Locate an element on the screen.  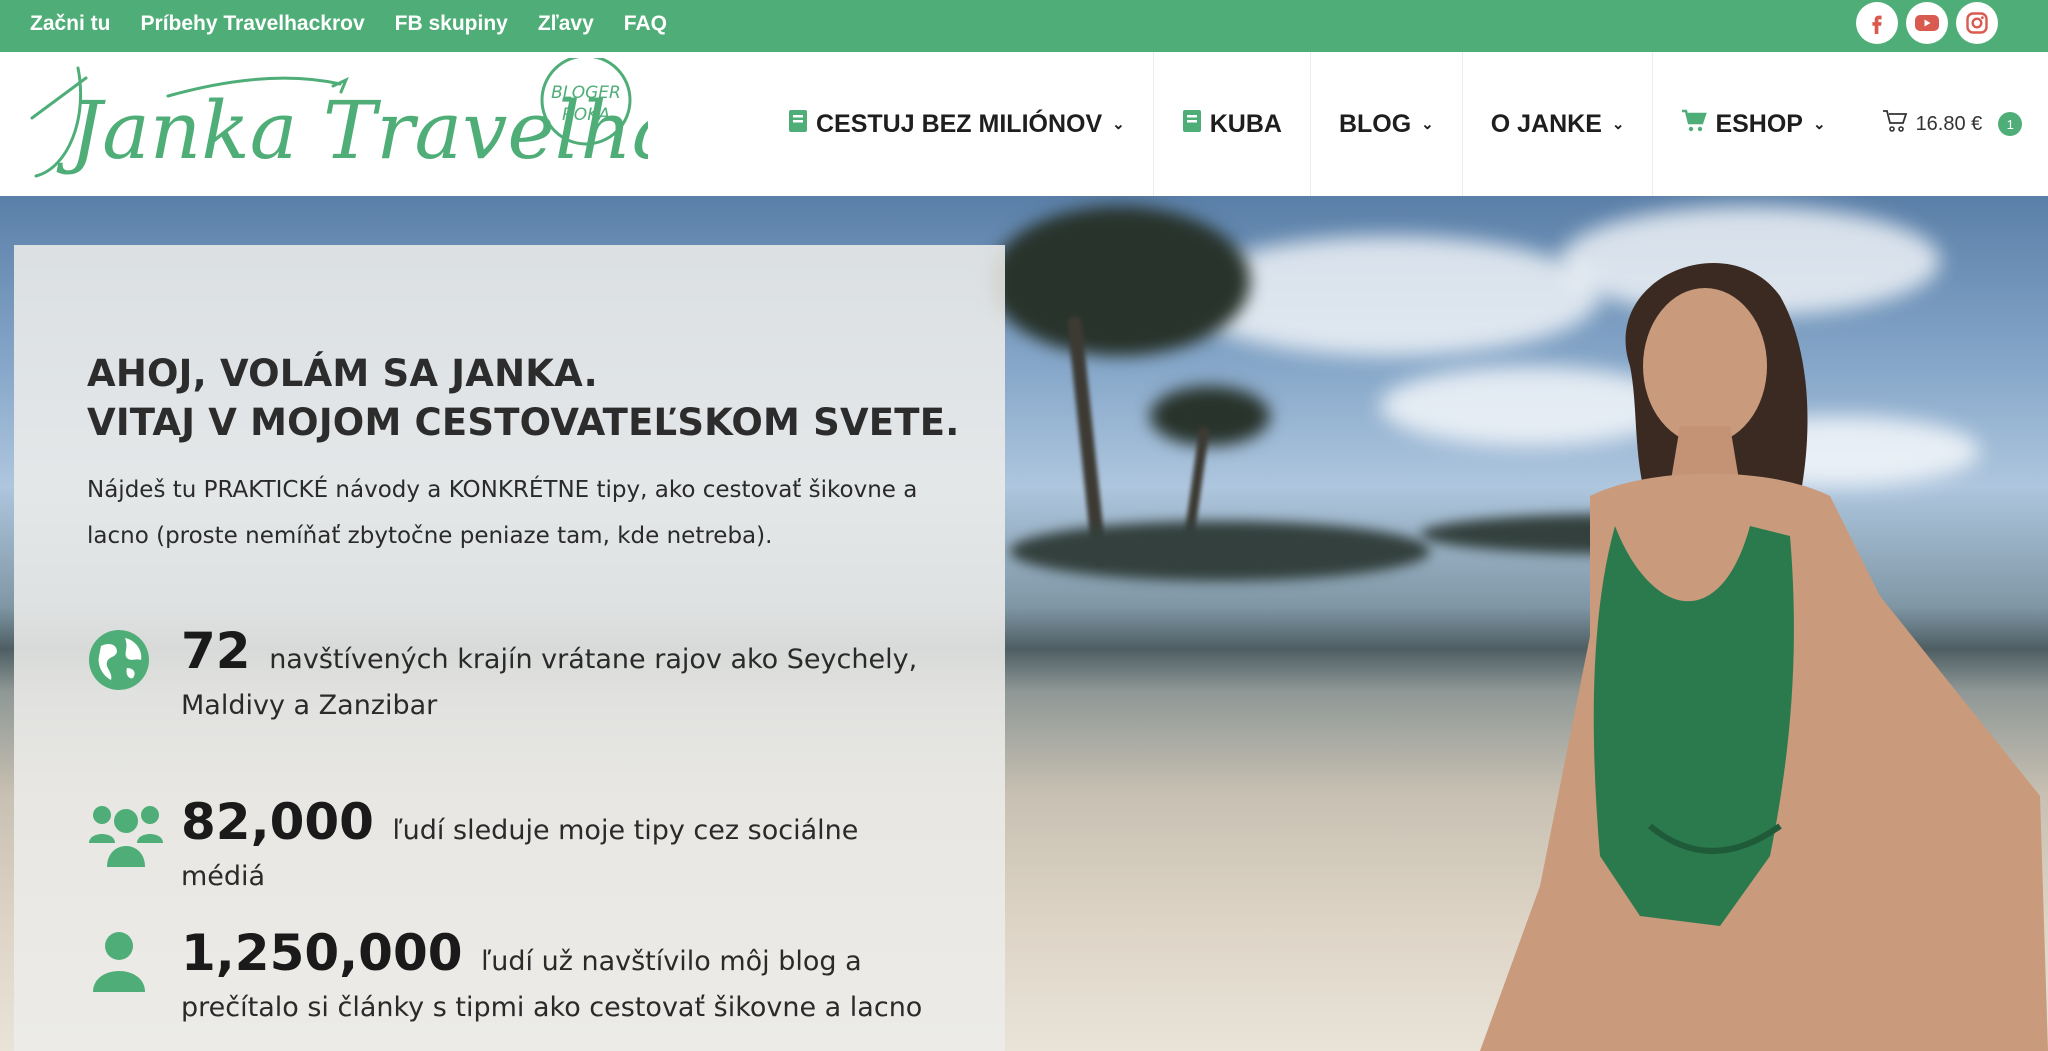
search-button is located at coordinates (2045, 124).